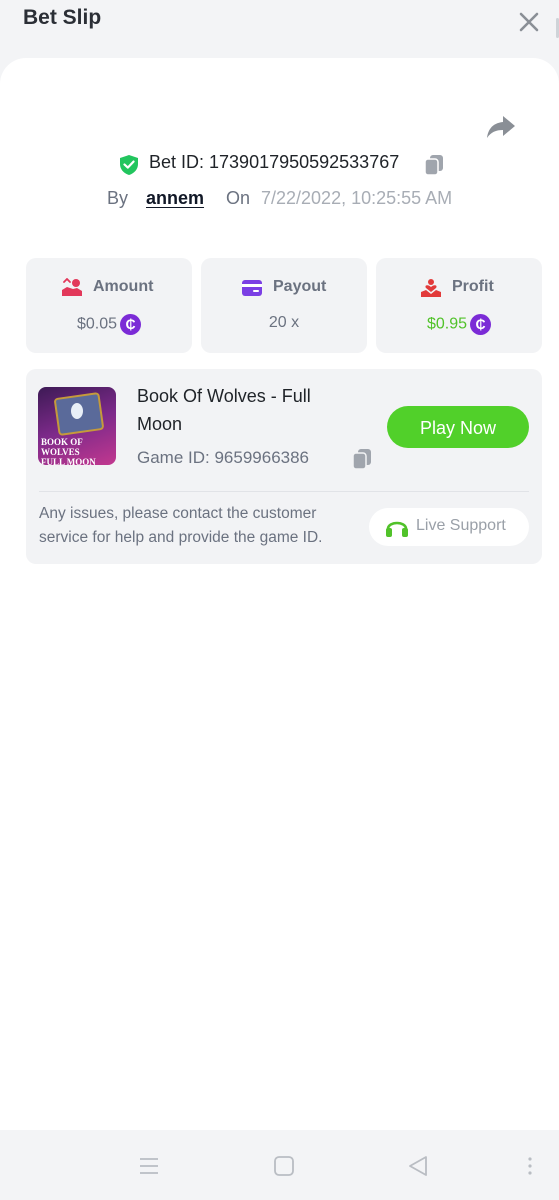  Describe the element at coordinates (397, 529) in the screenshot. I see `headset-icon` at that location.